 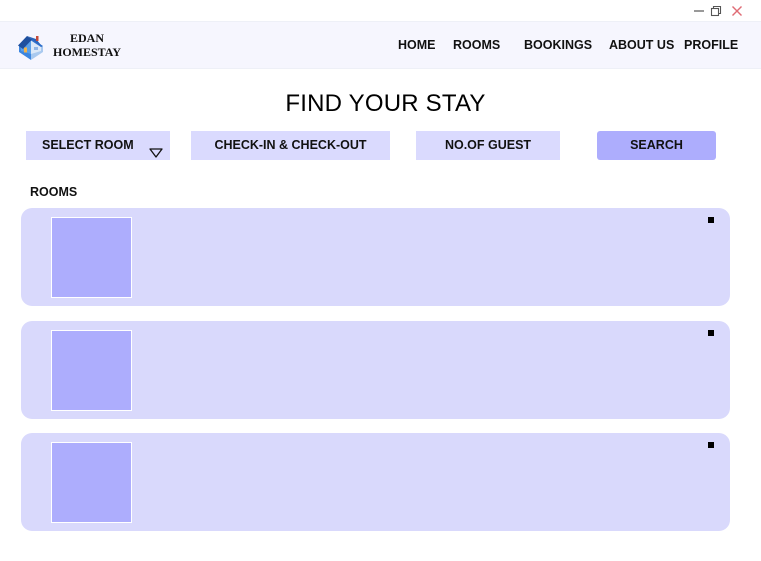 What do you see at coordinates (156, 149) in the screenshot?
I see `chevron-down-icon` at bounding box center [156, 149].